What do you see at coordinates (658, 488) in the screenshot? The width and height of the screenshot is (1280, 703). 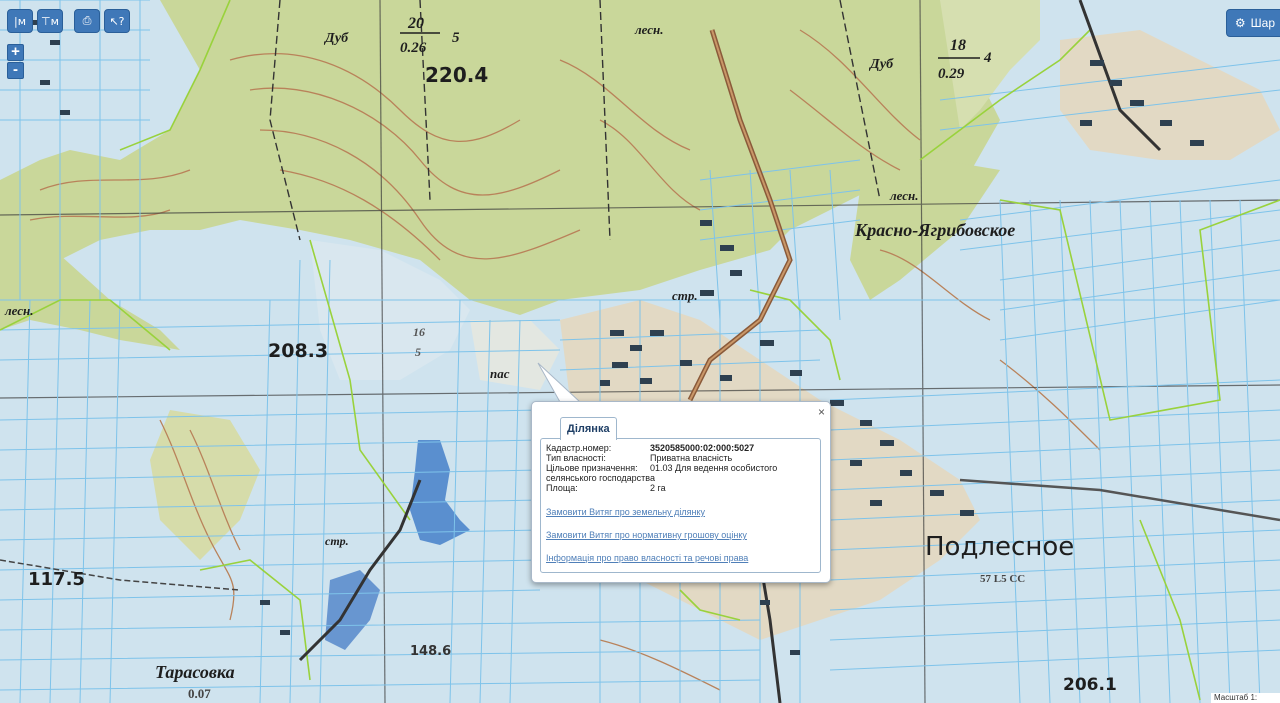 I see `area-value: 2 га` at bounding box center [658, 488].